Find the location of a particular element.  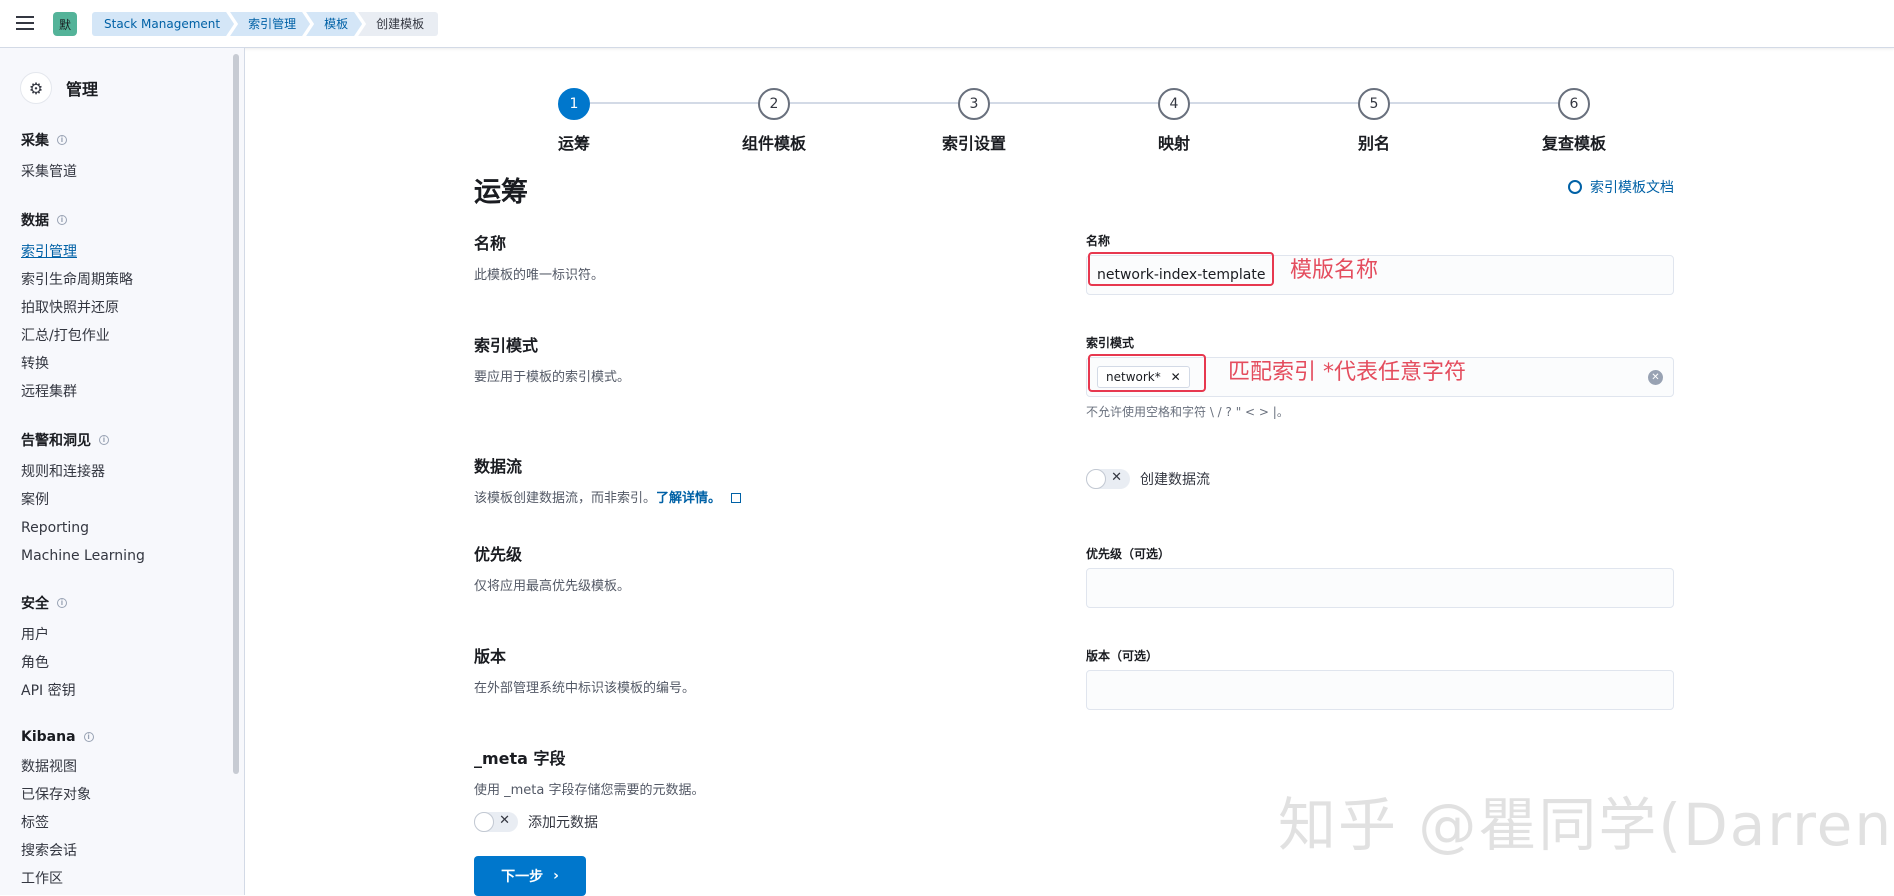

sidebar-item-ilm-policies: 索引生命周期策略 is located at coordinates (77, 280).